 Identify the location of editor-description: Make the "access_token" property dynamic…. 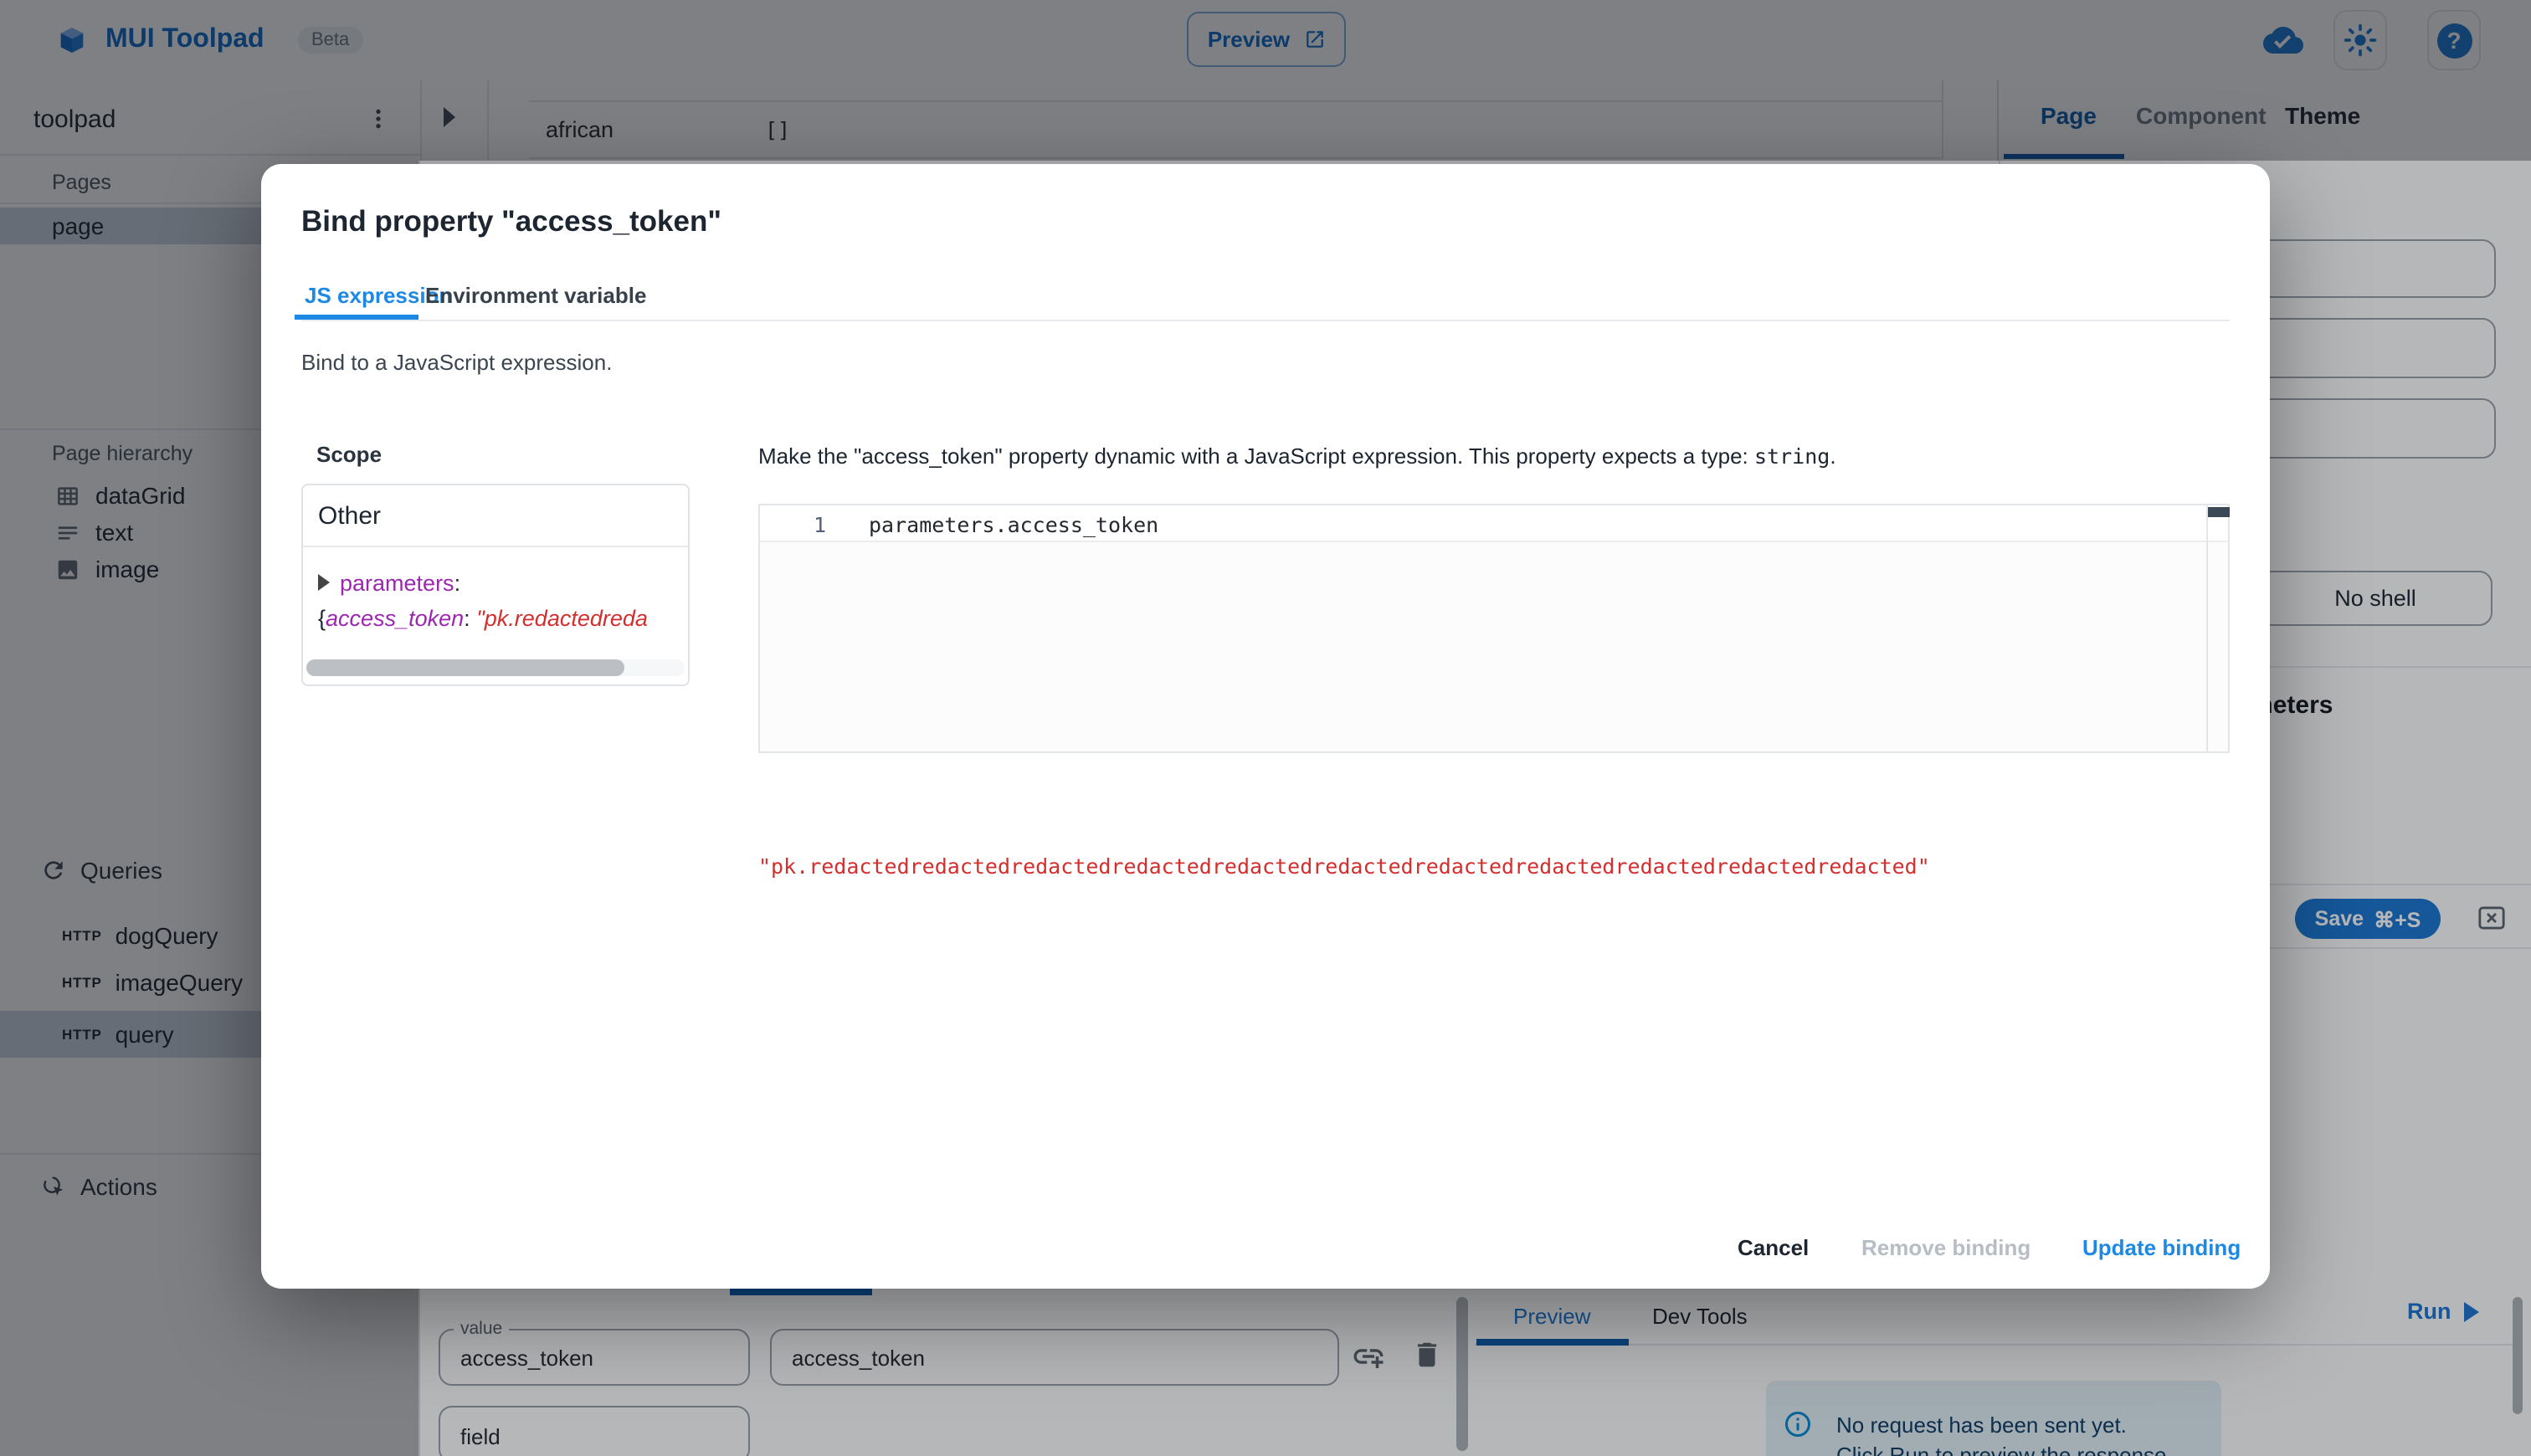
(1297, 456).